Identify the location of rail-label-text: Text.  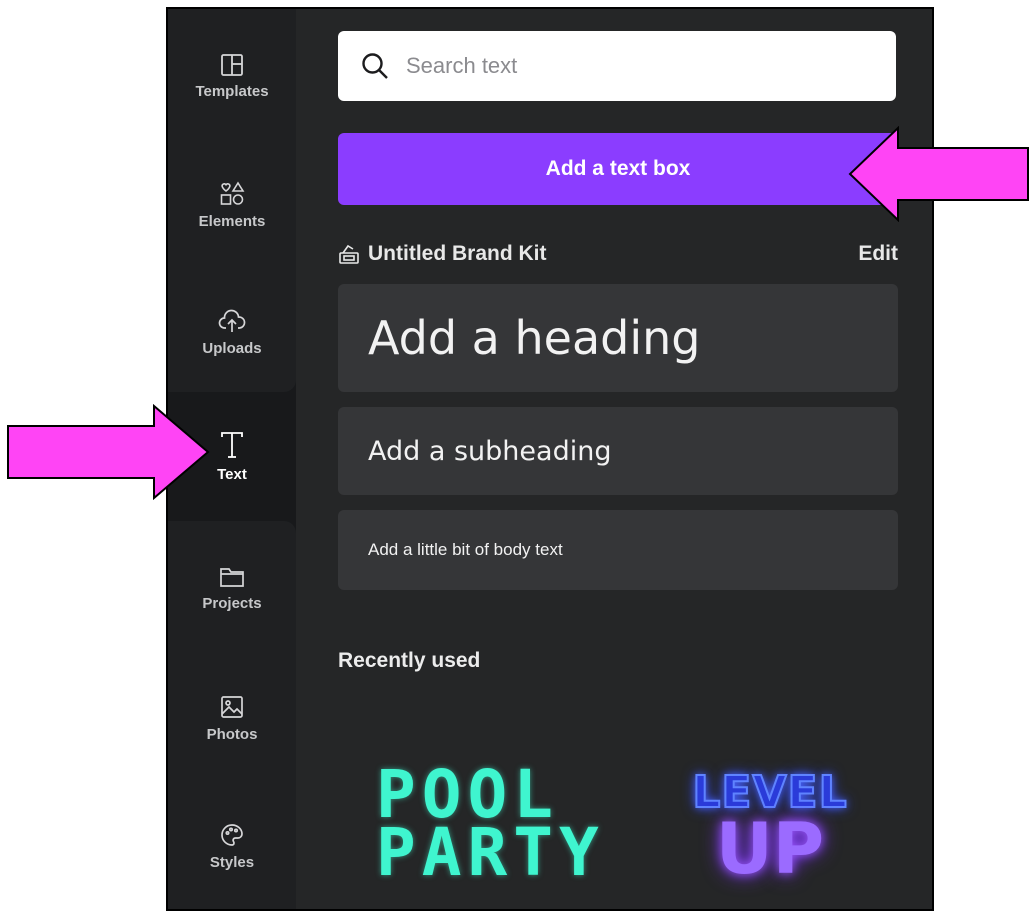
(232, 474).